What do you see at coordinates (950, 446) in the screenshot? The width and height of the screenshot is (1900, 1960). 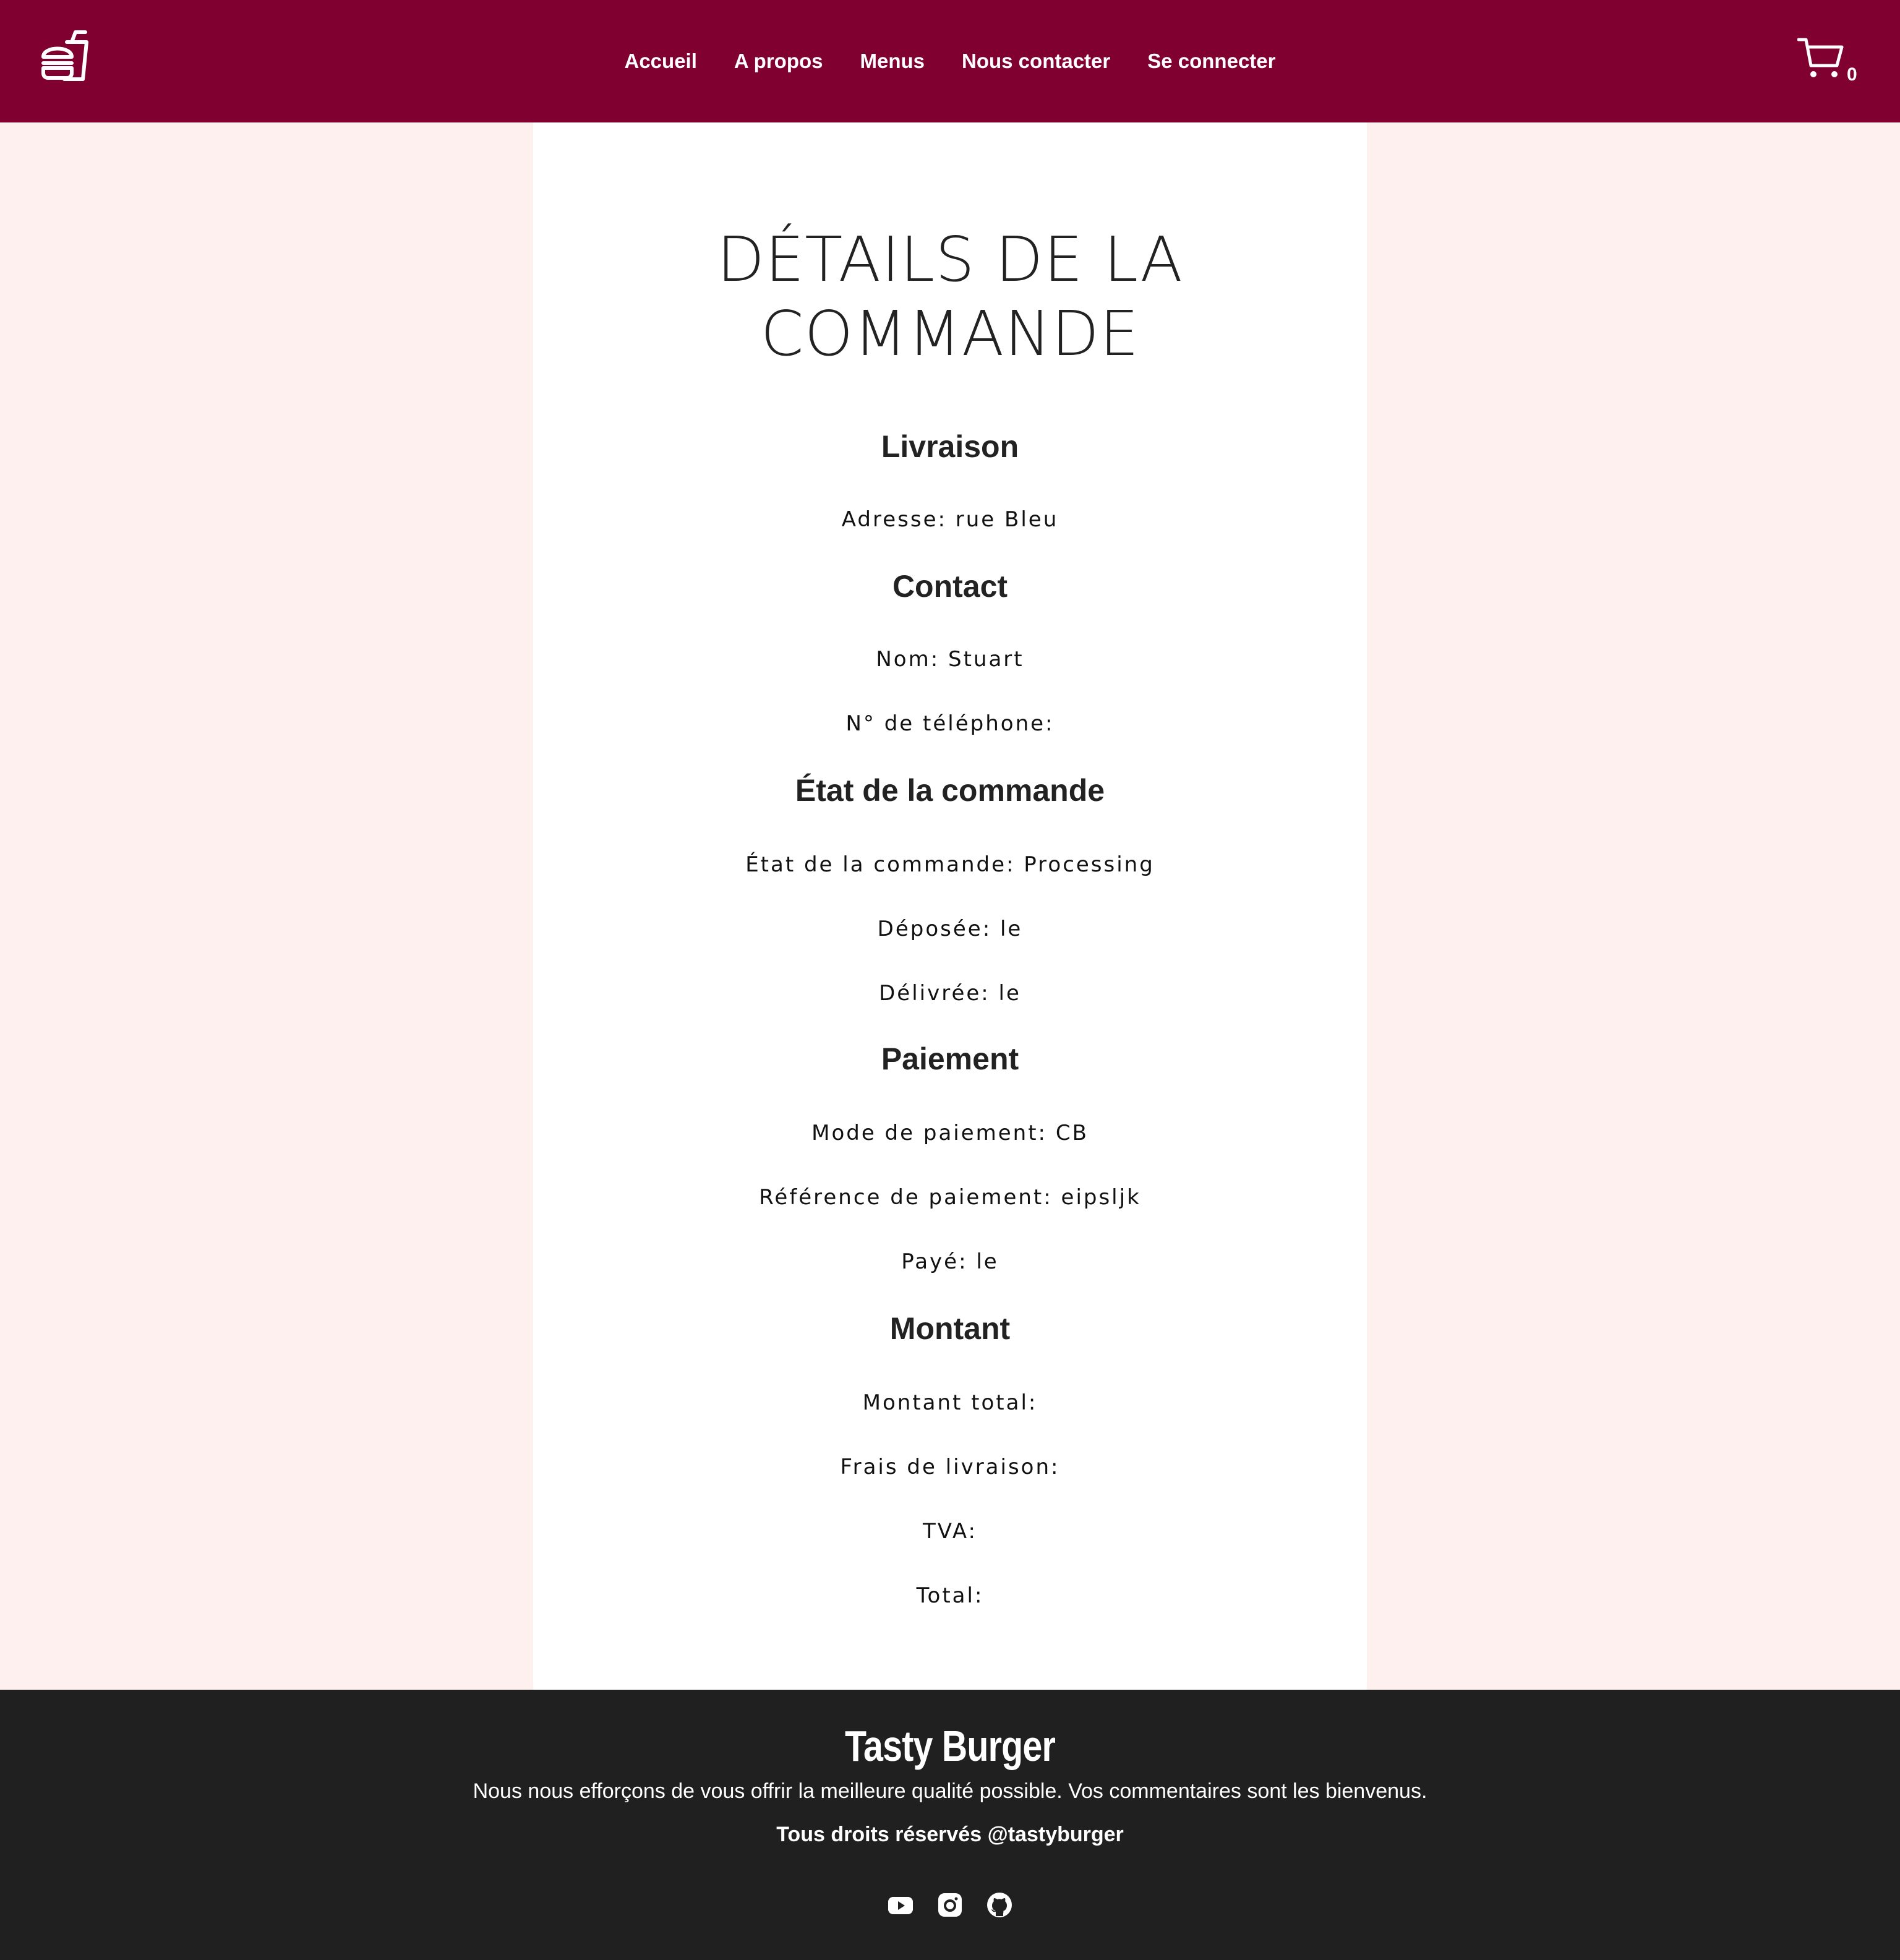 I see `section-heading-livraison: Livraison` at bounding box center [950, 446].